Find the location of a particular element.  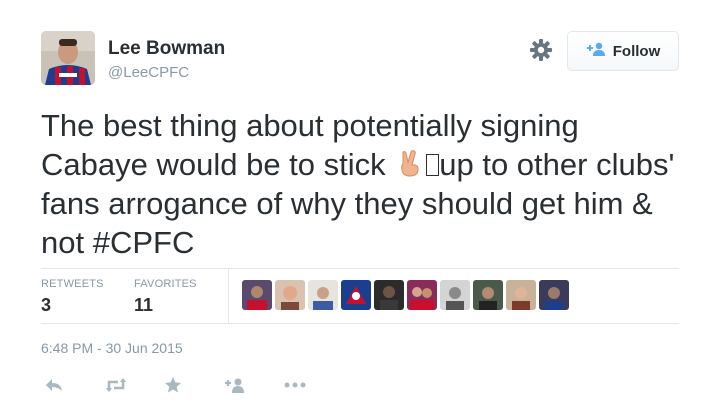

avatar is located at coordinates (68, 58).